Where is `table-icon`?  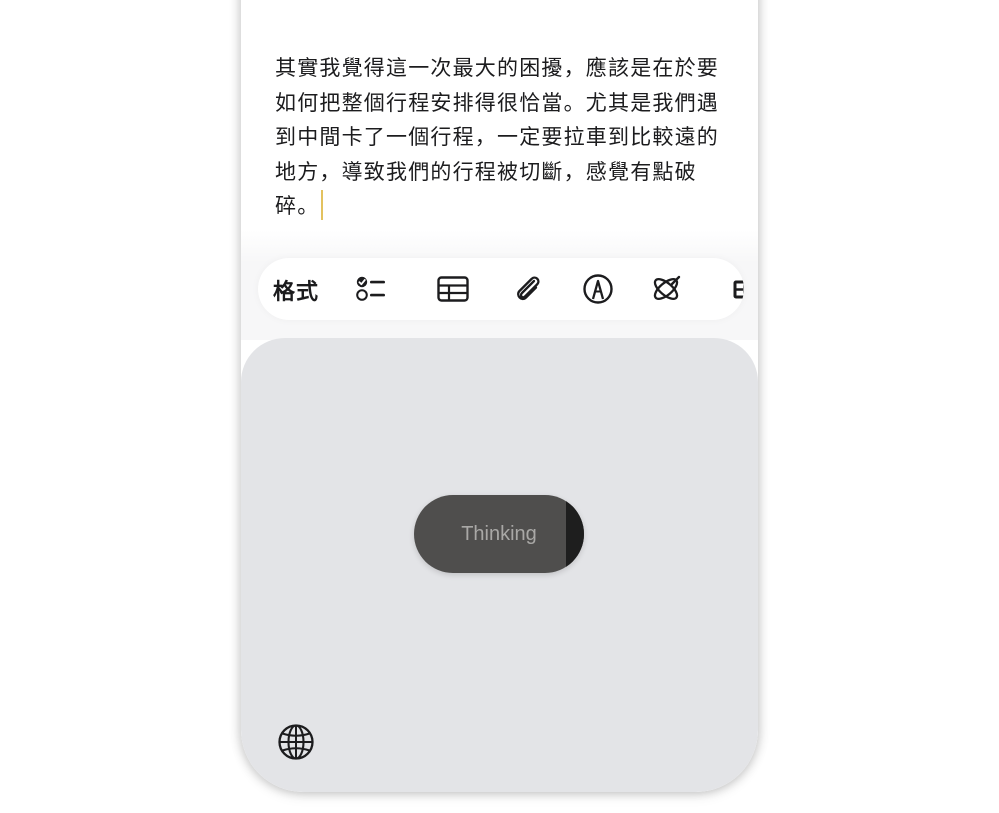
table-icon is located at coordinates (453, 289).